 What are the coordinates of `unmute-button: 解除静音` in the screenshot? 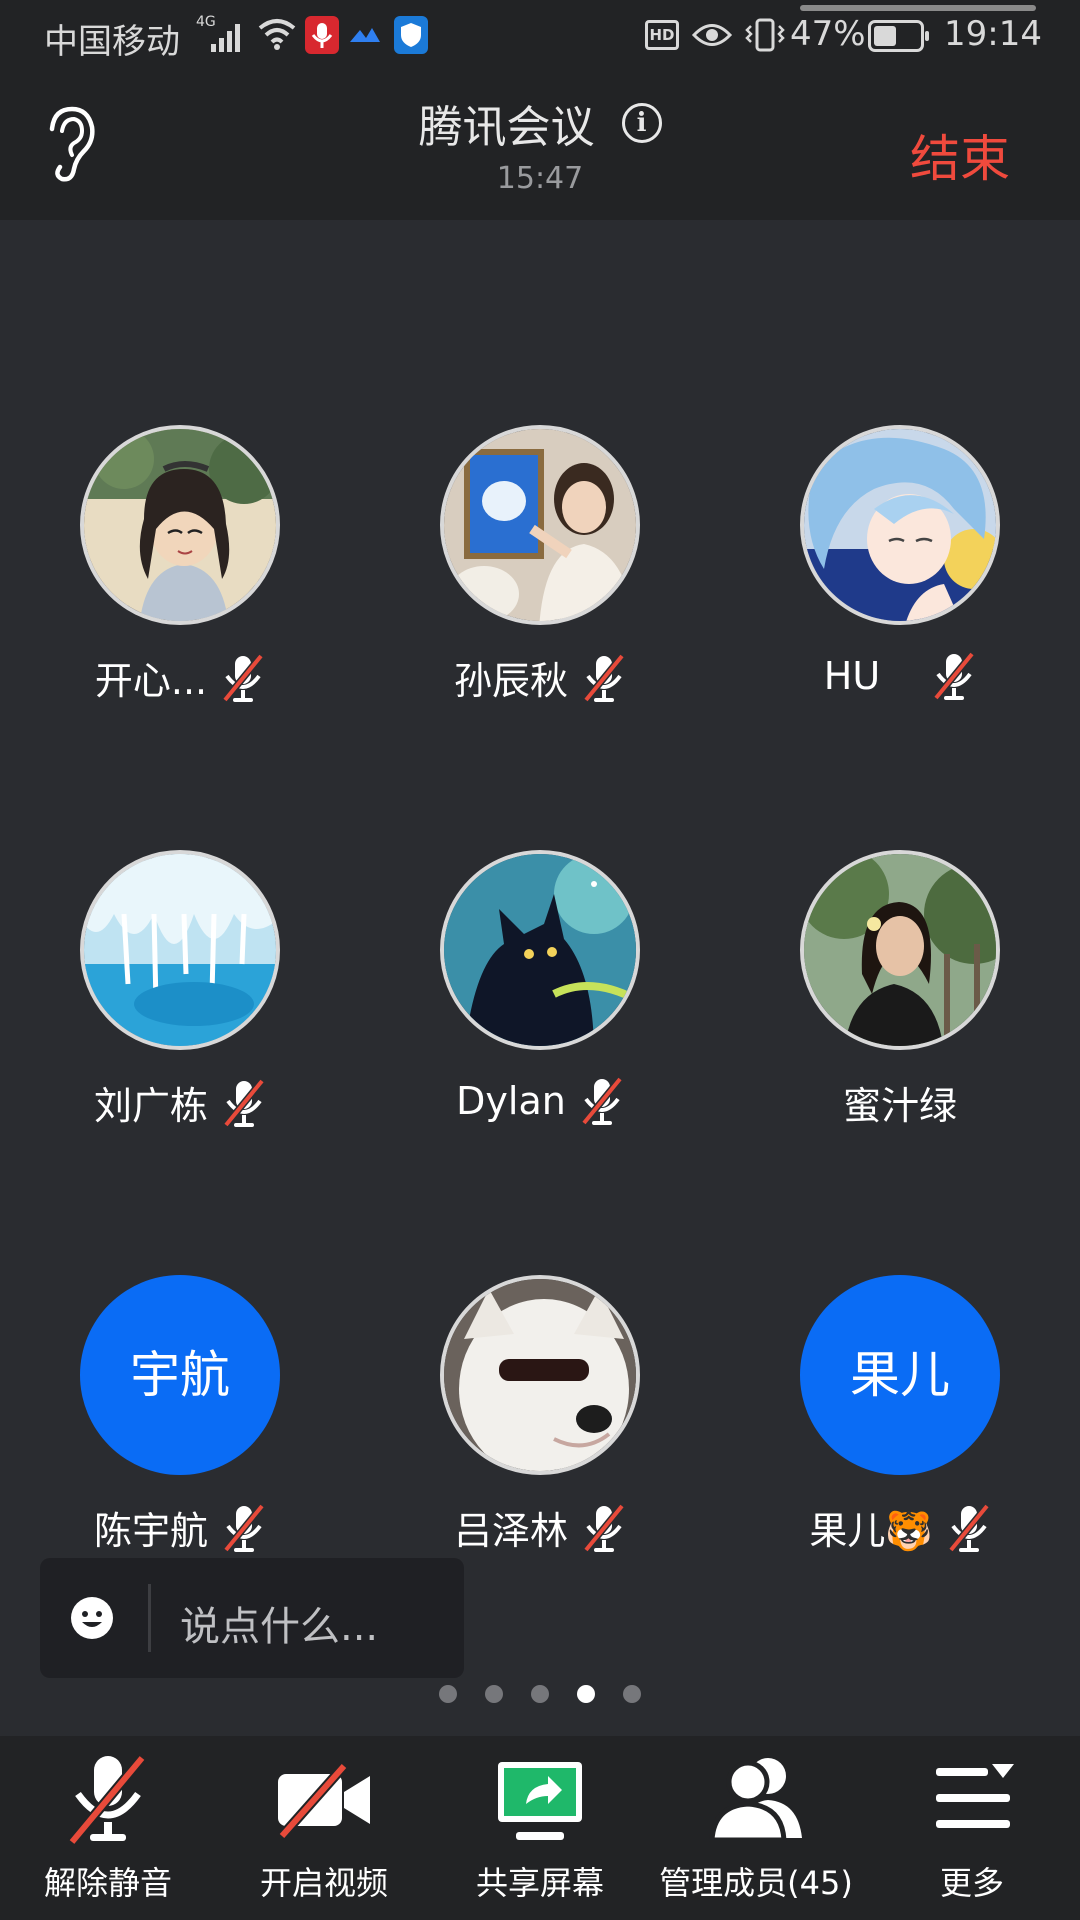 It's located at (108, 1828).